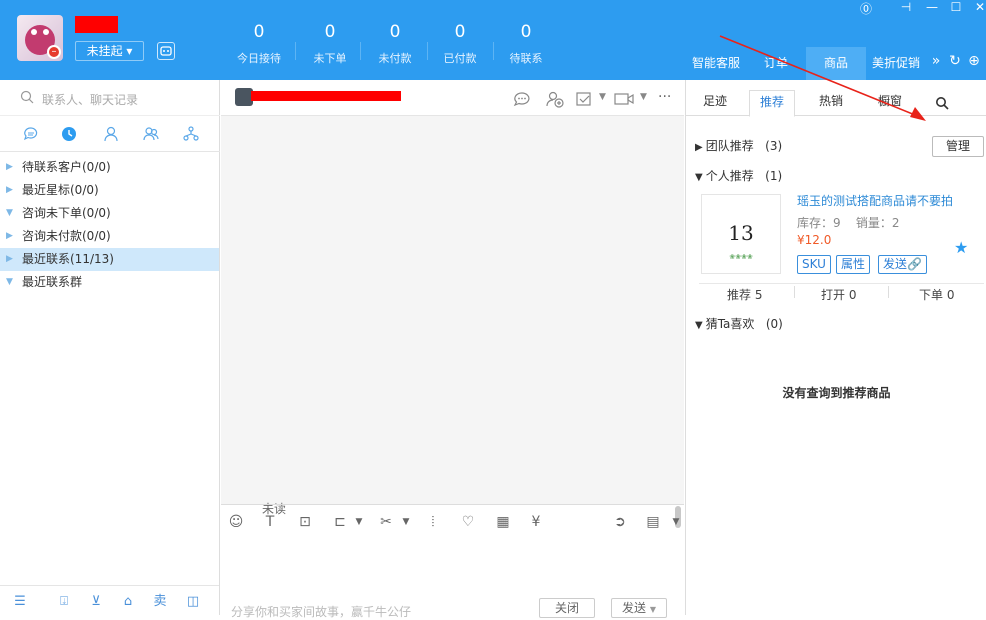 Image resolution: width=986 pixels, height=620 pixels. Describe the element at coordinates (20, 602) in the screenshot. I see `menu-icon: ☰` at that location.